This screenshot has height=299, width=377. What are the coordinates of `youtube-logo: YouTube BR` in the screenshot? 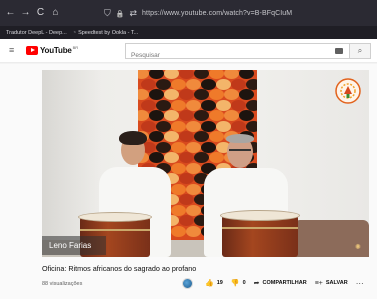 It's located at (52, 50).